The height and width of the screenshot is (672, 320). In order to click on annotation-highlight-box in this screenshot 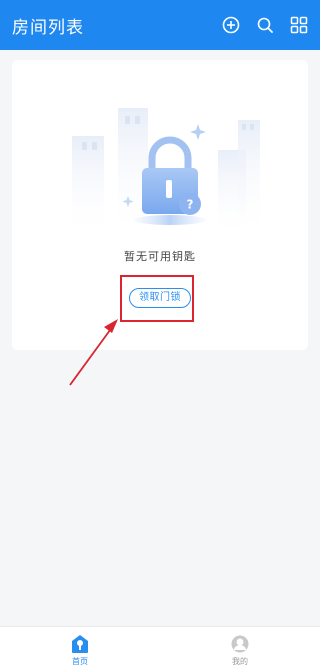, I will do `click(157, 298)`.